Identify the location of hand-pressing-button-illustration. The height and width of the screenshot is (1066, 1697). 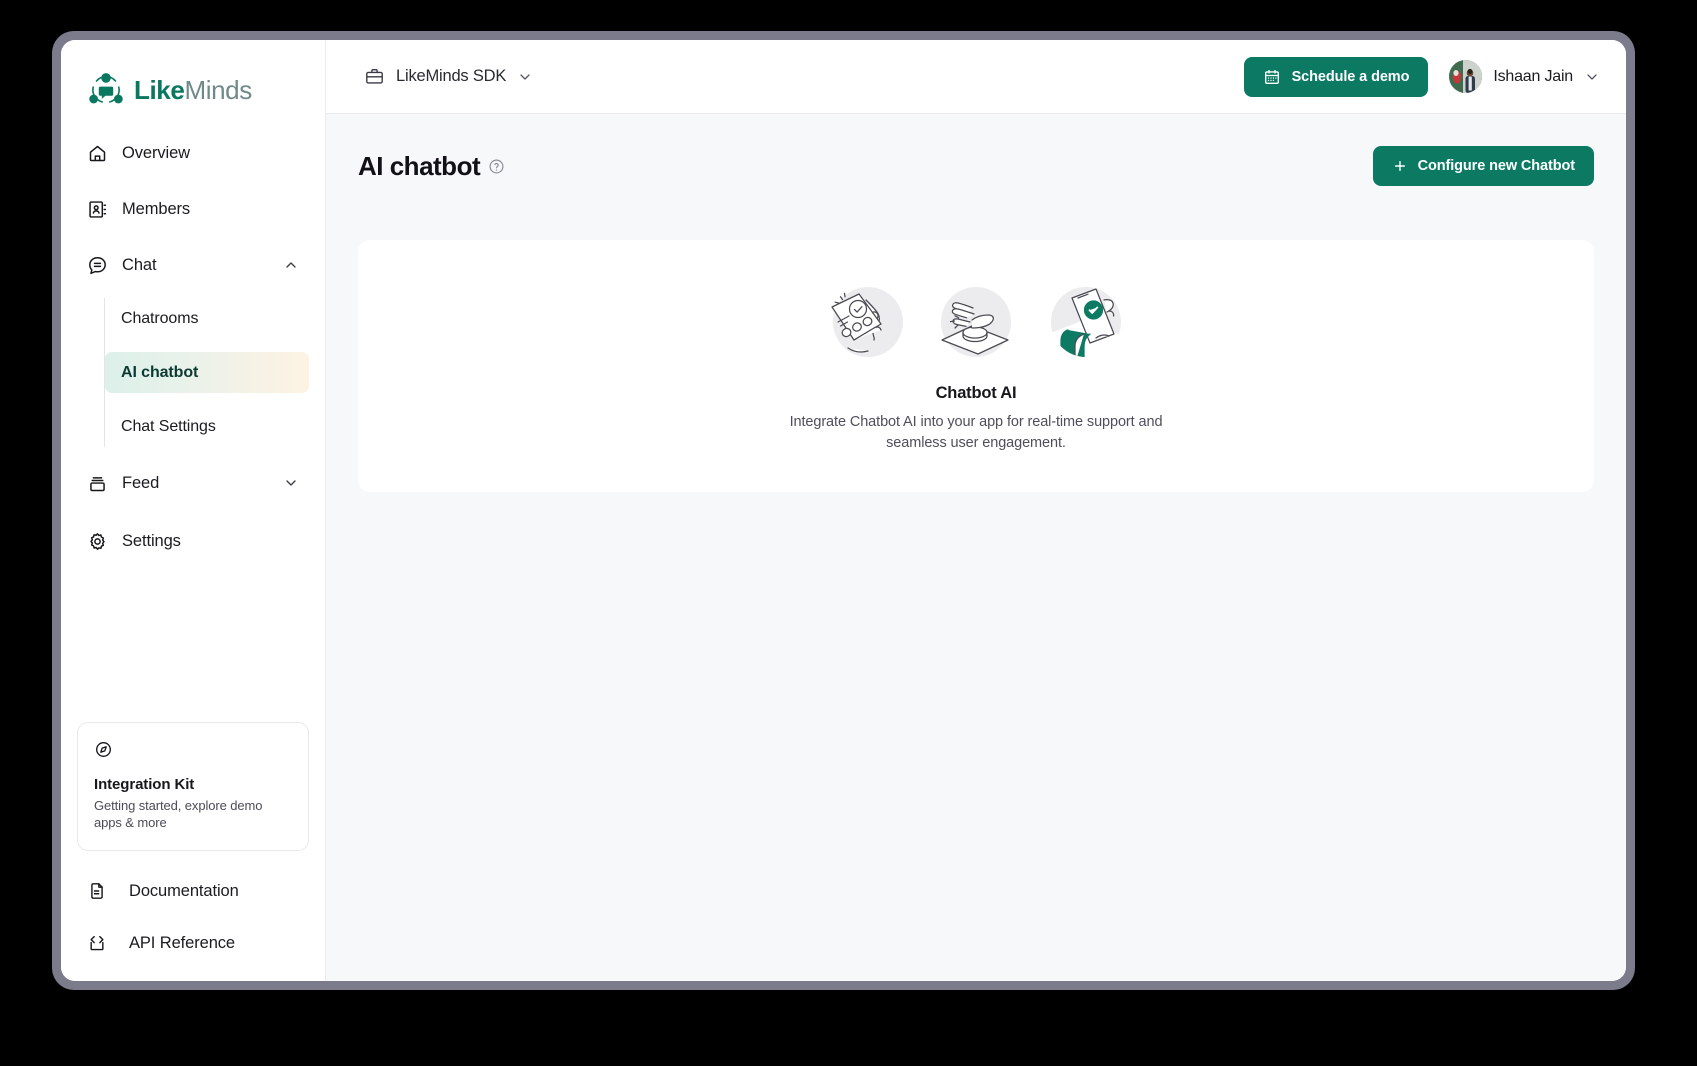
(976, 322).